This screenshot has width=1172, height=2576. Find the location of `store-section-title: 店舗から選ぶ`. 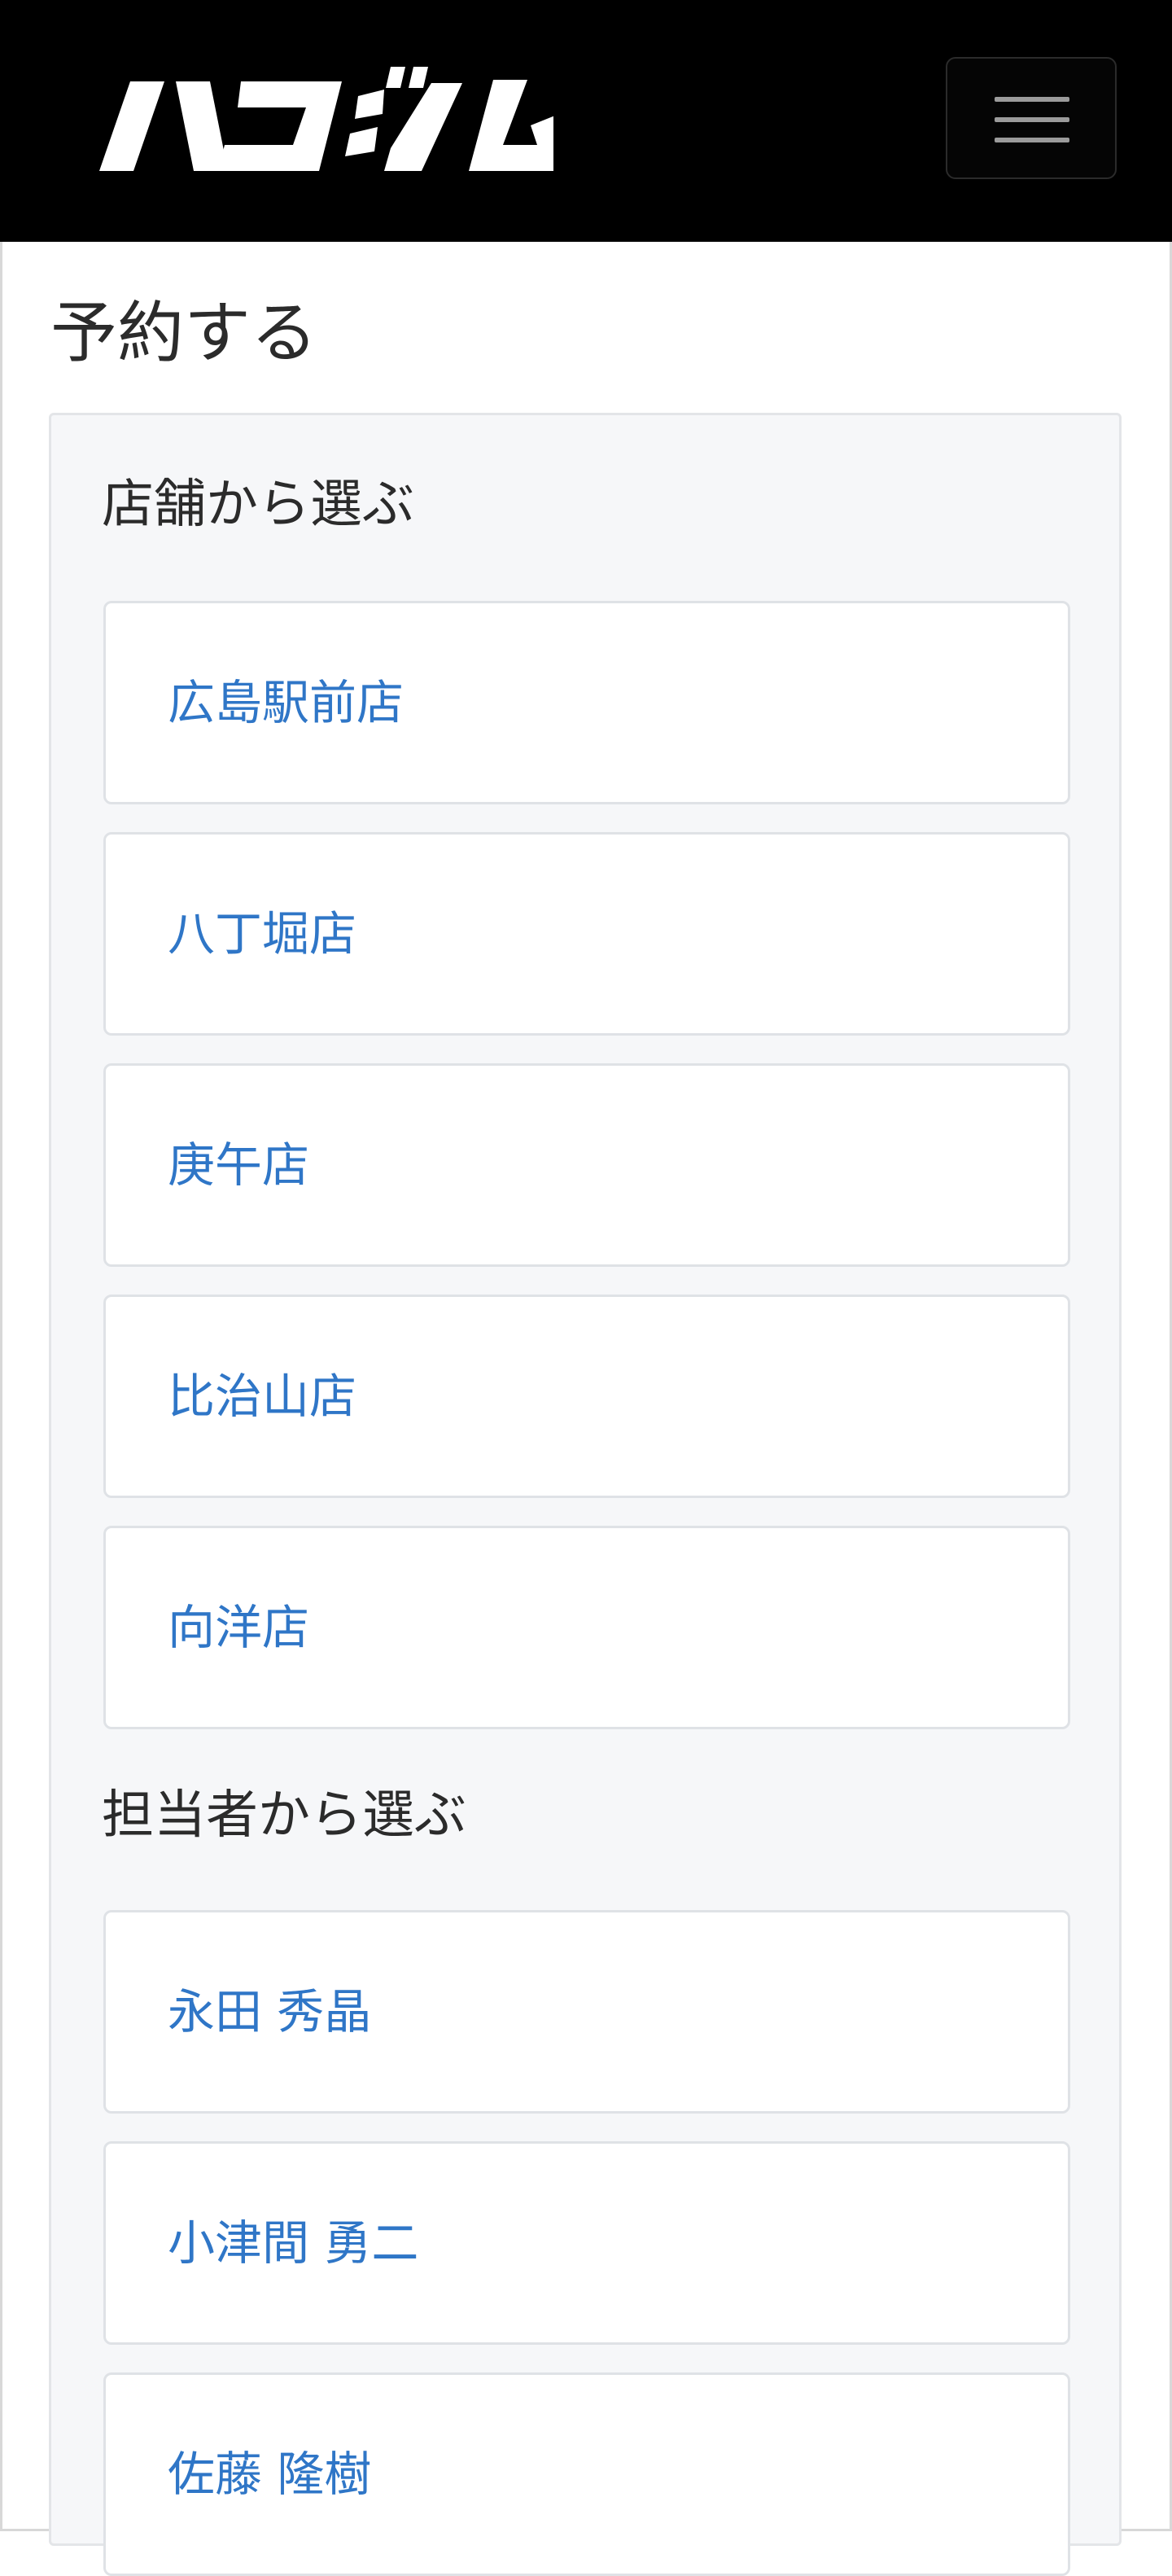

store-section-title: 店舗から選ぶ is located at coordinates (258, 505).